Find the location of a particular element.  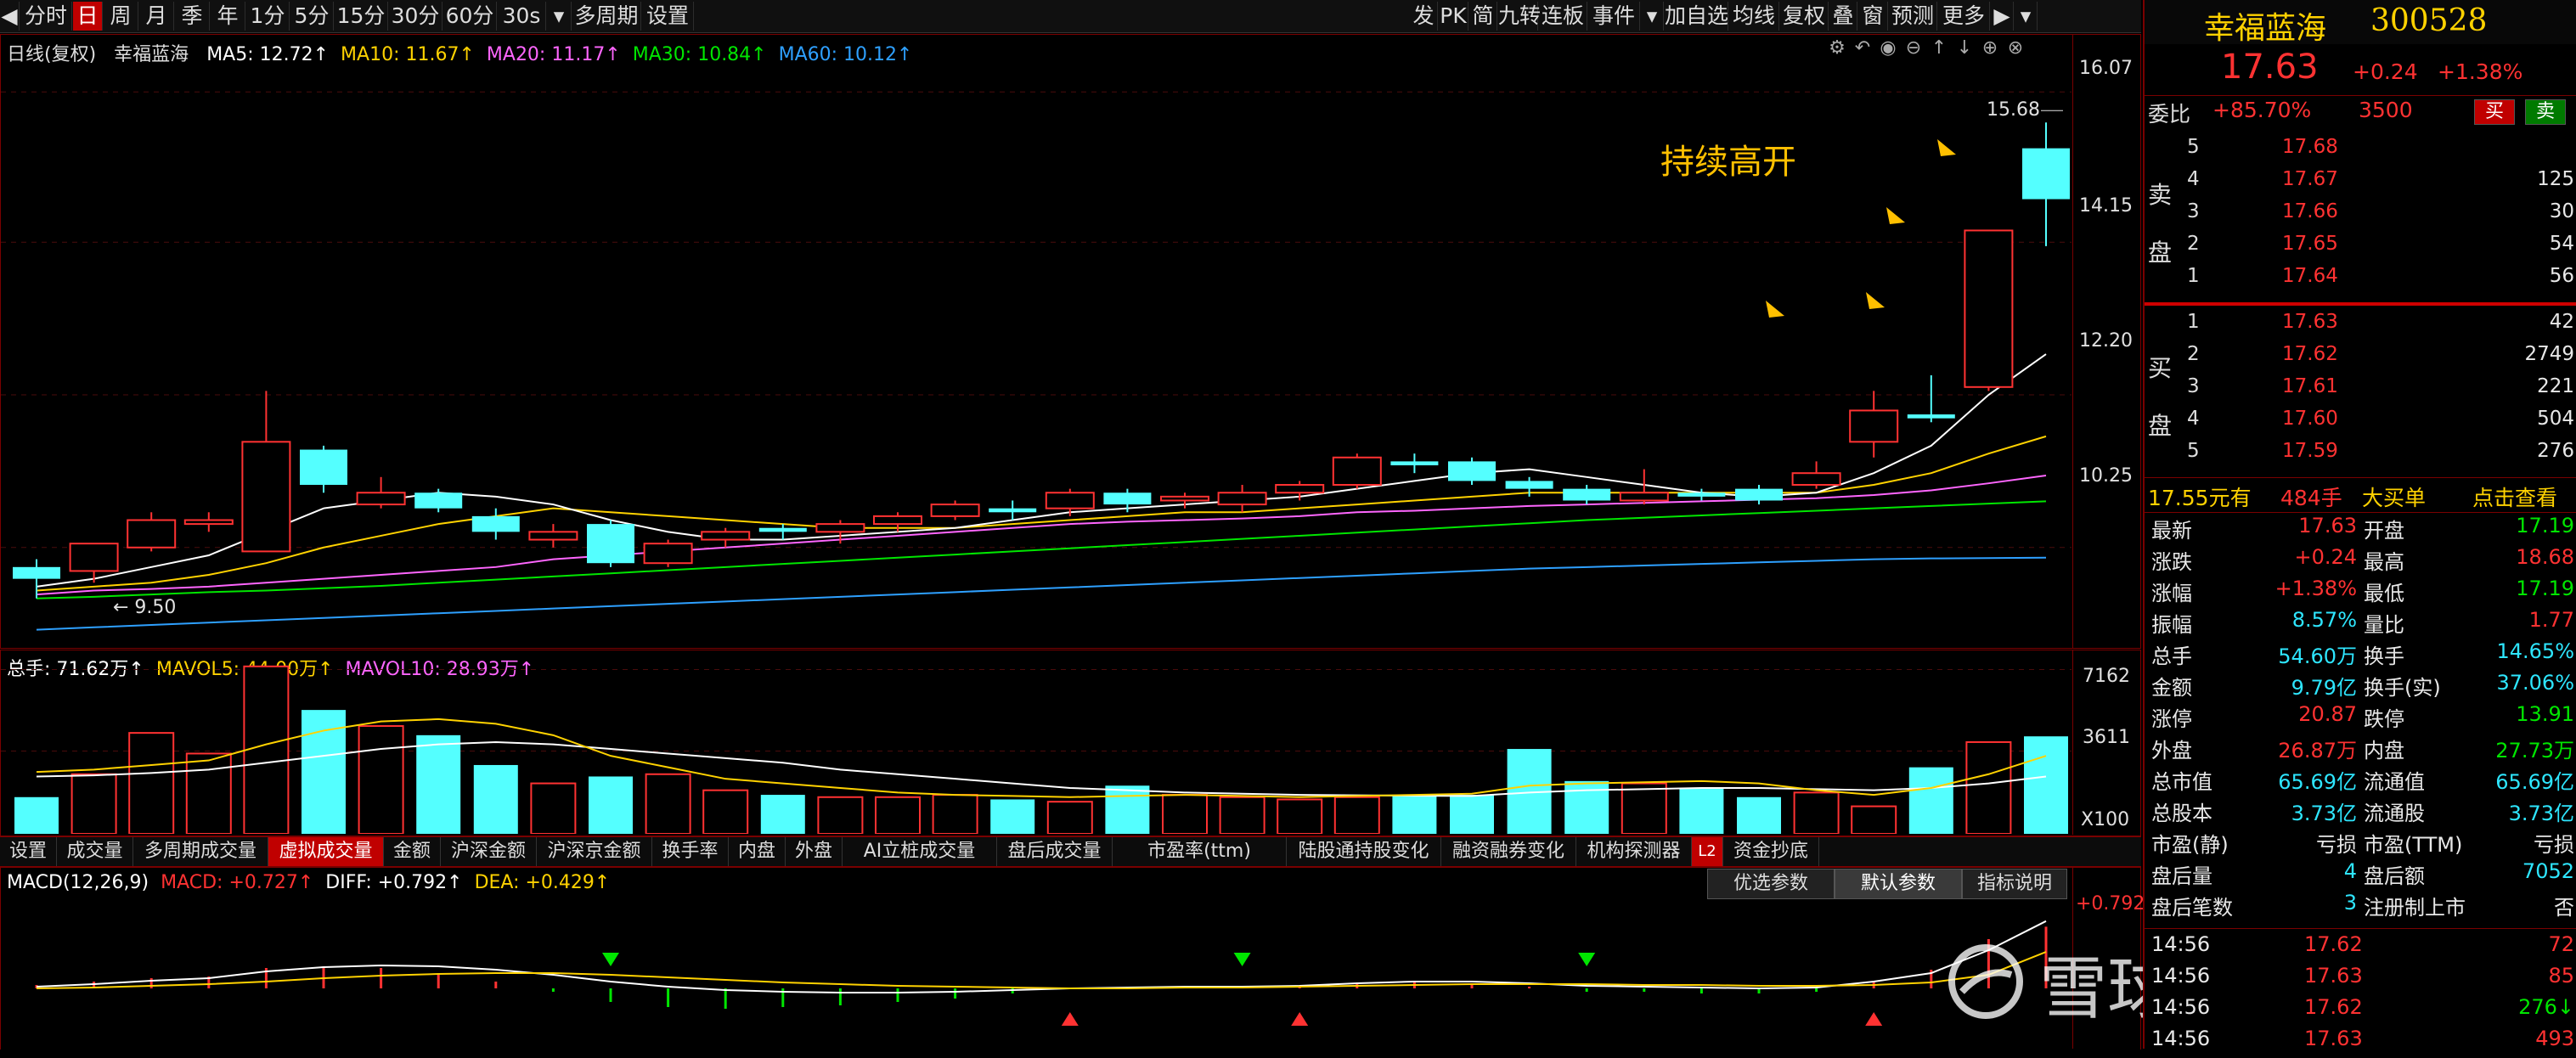

macd-button-0: 优选参数 is located at coordinates (1771, 884).